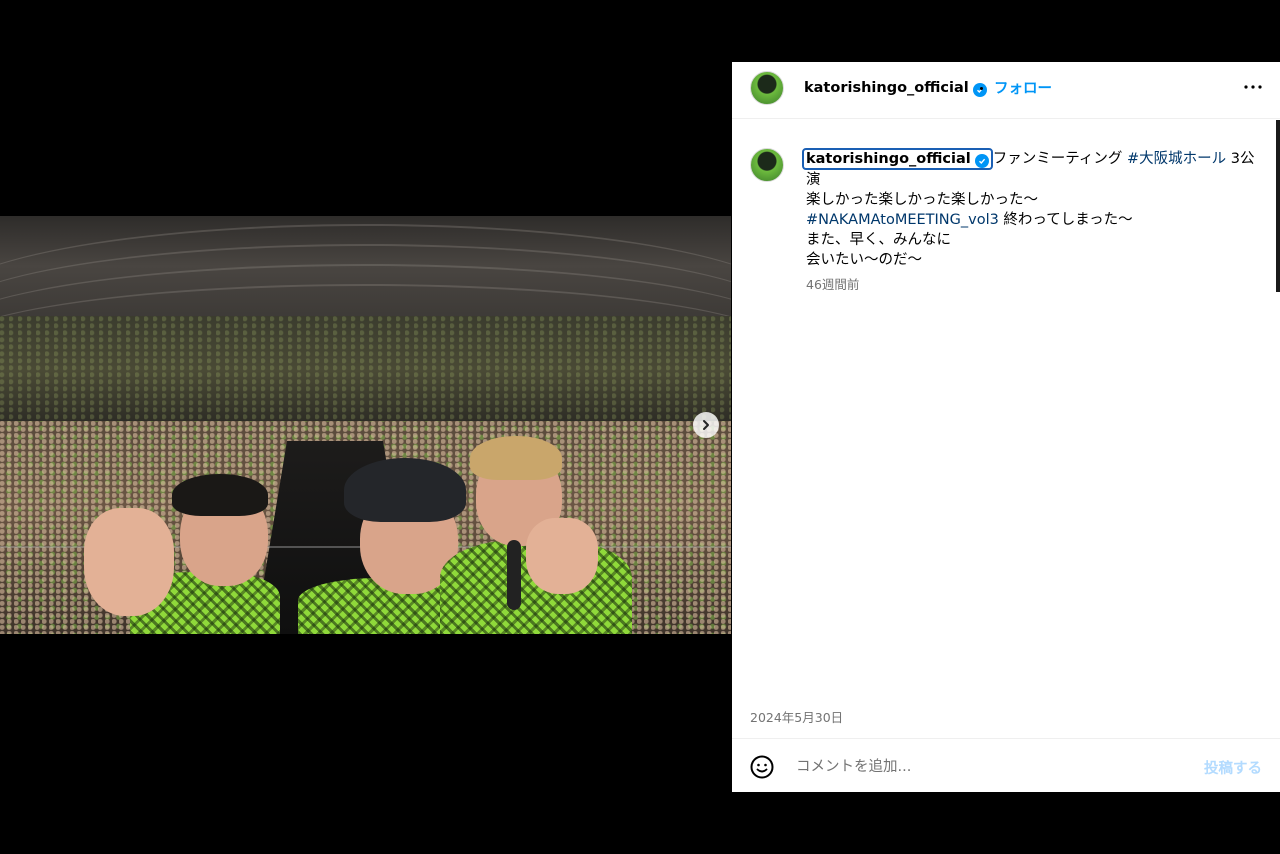 The width and height of the screenshot is (1280, 854). I want to click on more-options-icon, so click(1253, 87).